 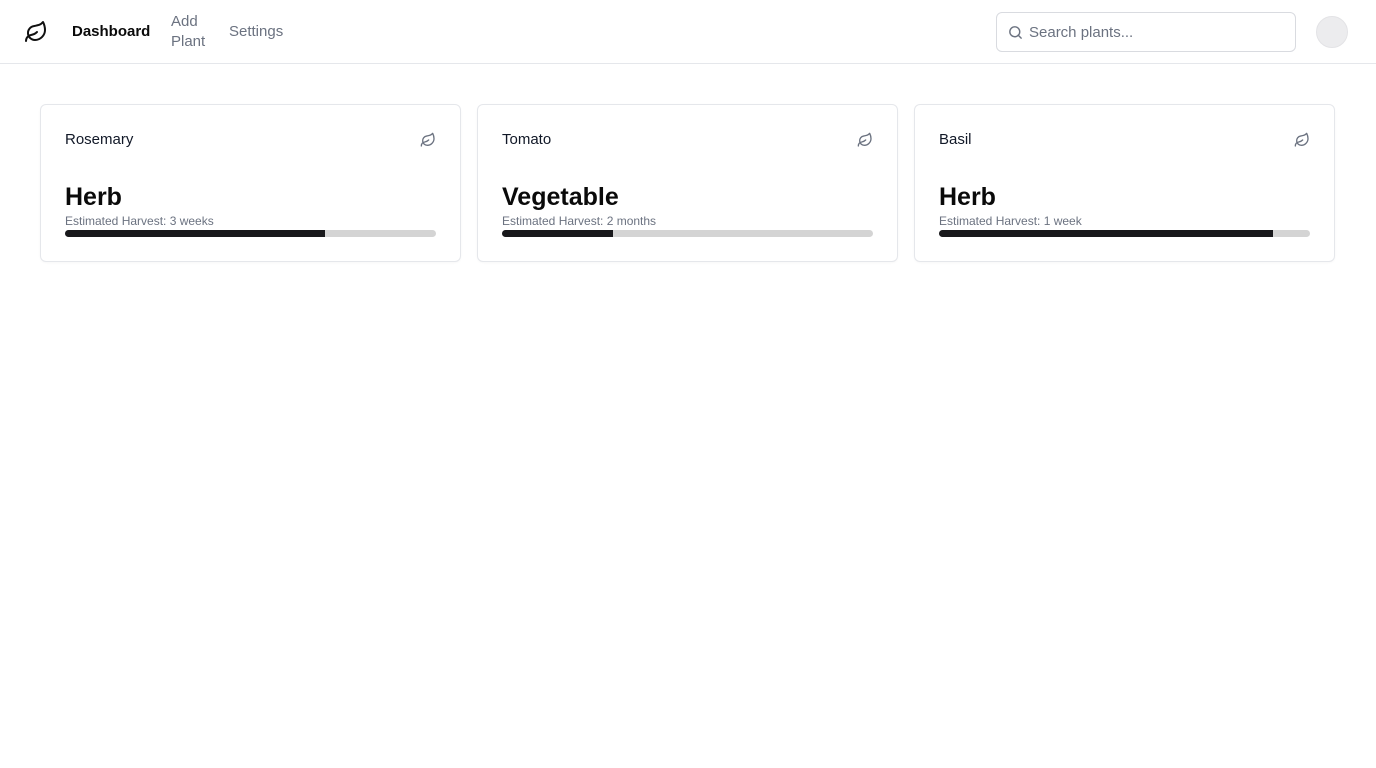 What do you see at coordinates (1332, 32) in the screenshot?
I see `user-avatar` at bounding box center [1332, 32].